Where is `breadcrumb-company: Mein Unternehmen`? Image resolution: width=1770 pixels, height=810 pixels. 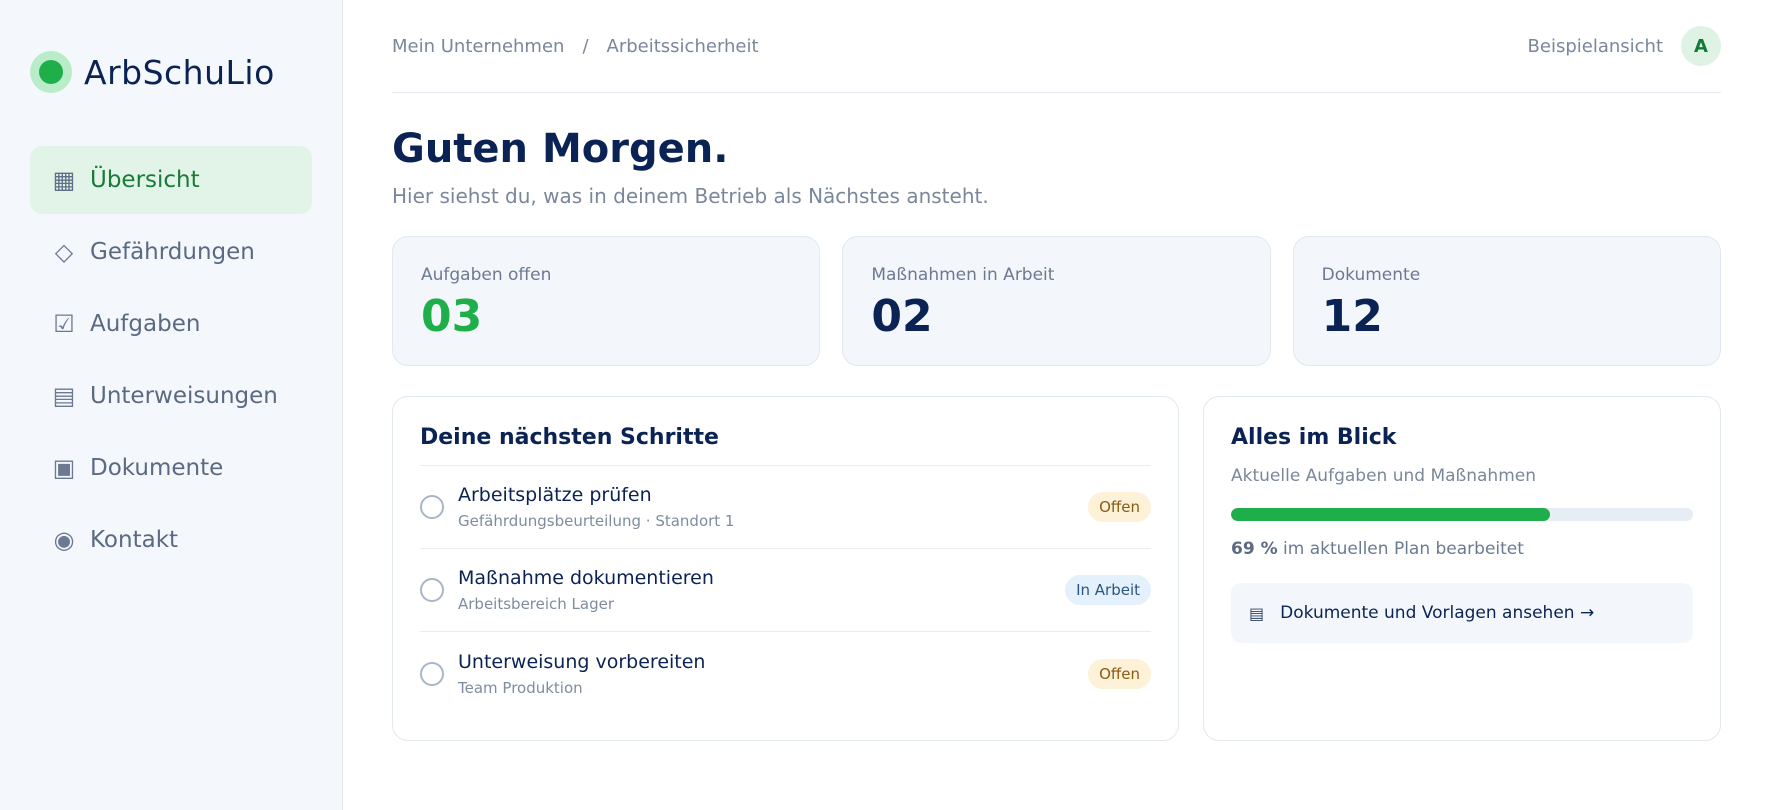
breadcrumb-company: Mein Unternehmen is located at coordinates (478, 46).